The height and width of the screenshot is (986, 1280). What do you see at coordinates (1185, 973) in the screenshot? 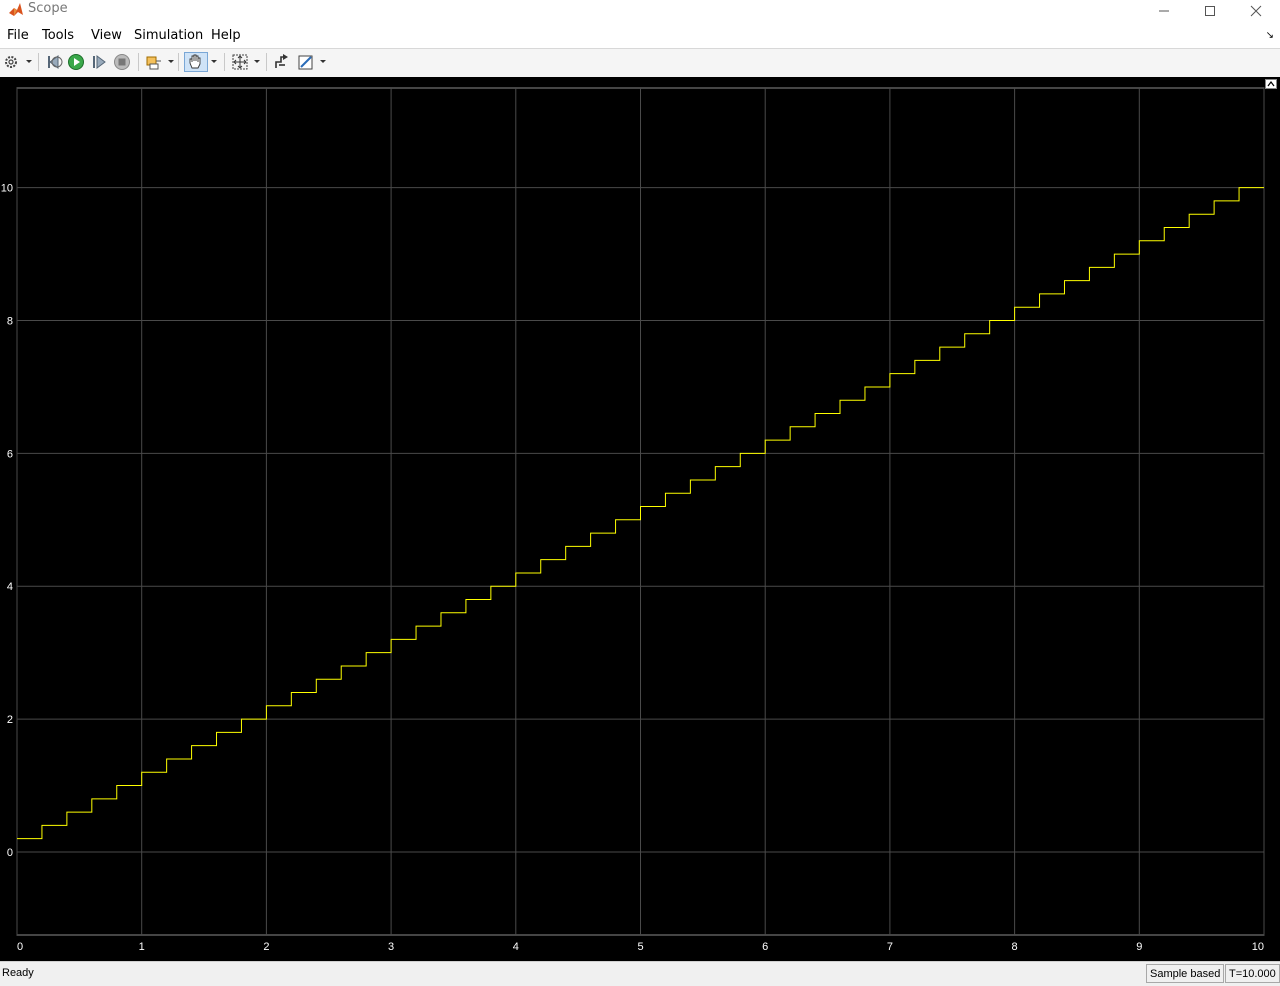
I see `sample-mode-indicator: Sample based` at bounding box center [1185, 973].